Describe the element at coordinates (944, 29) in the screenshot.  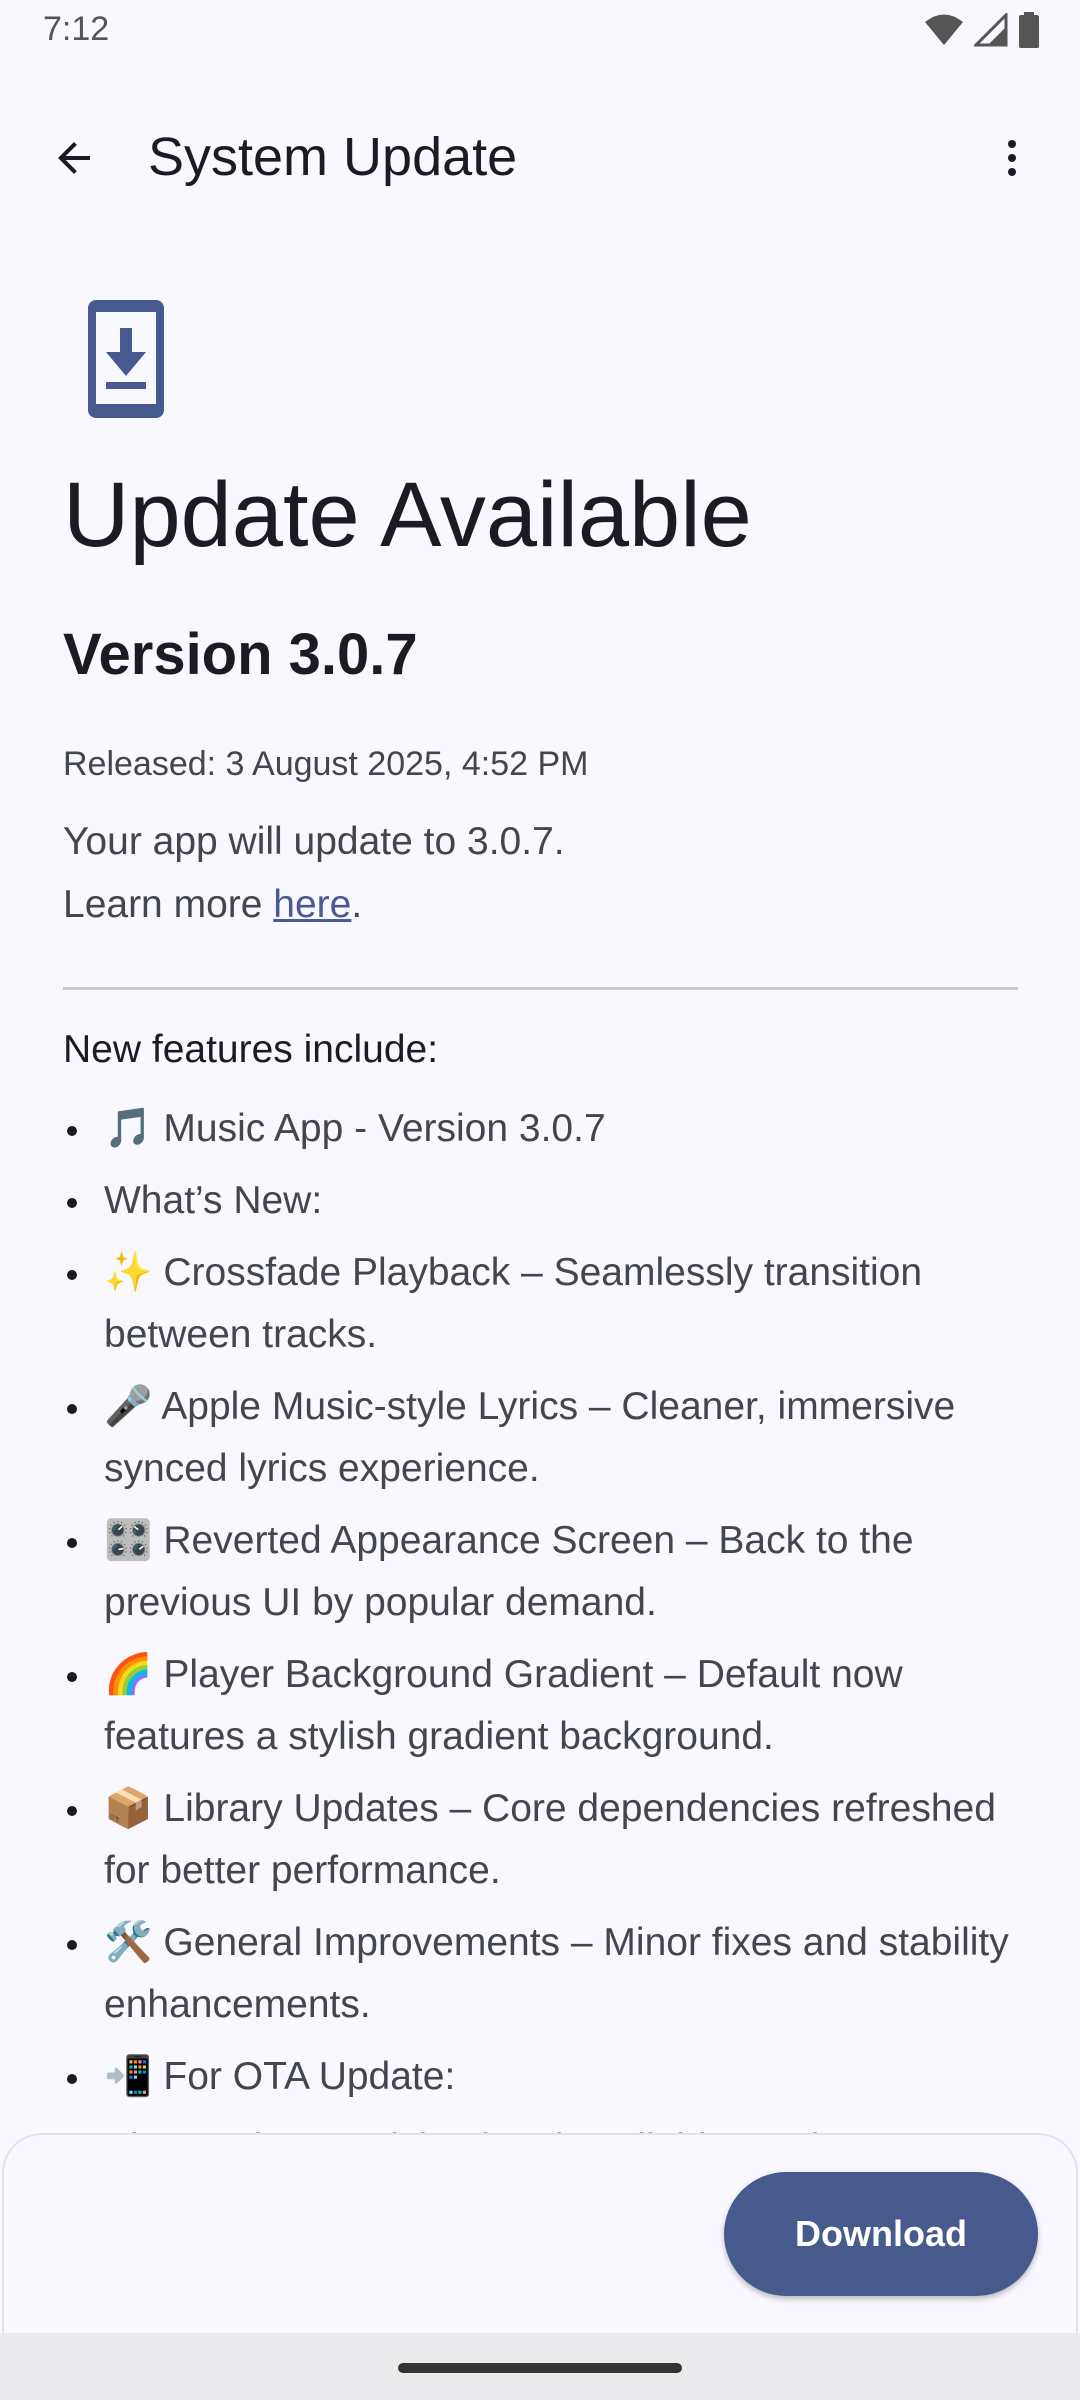
I see `wifi-icon` at that location.